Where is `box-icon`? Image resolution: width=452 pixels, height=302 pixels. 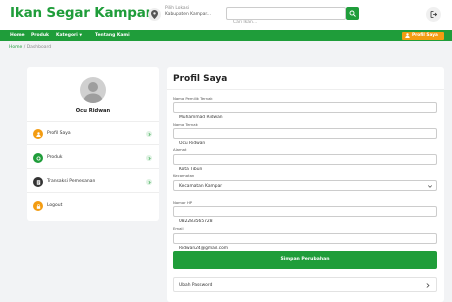
box-icon is located at coordinates (38, 158).